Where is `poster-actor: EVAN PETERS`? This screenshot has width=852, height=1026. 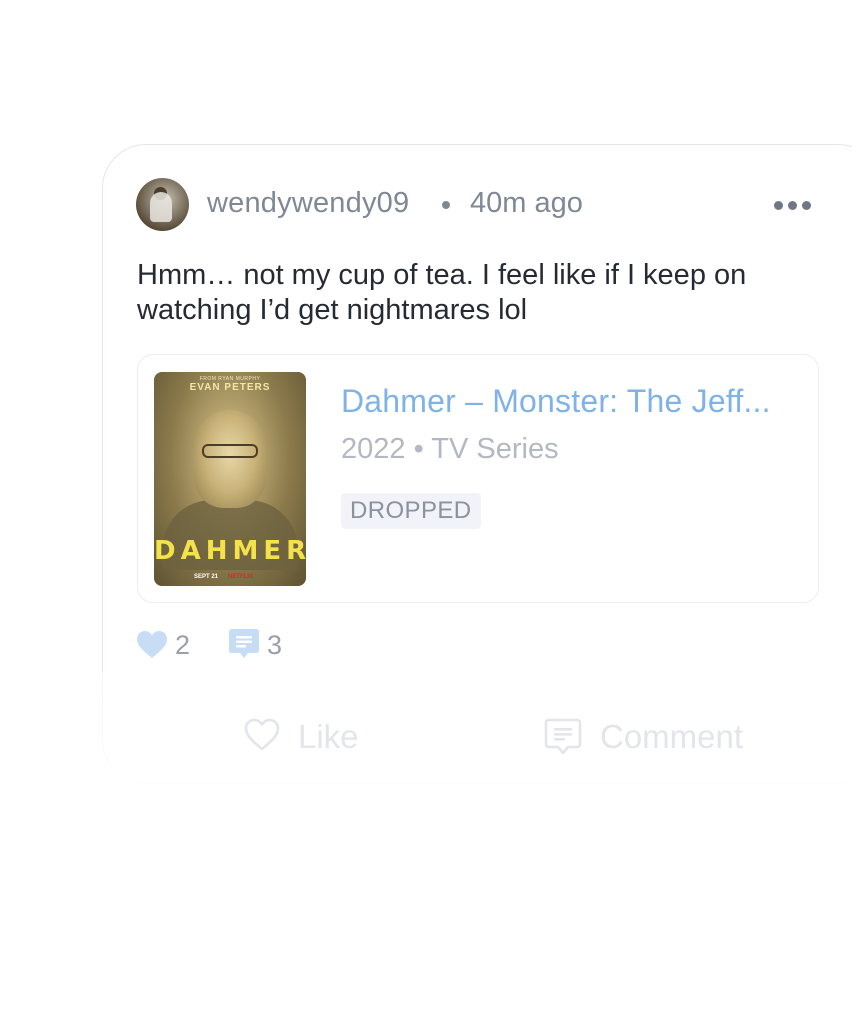 poster-actor: EVAN PETERS is located at coordinates (230, 387).